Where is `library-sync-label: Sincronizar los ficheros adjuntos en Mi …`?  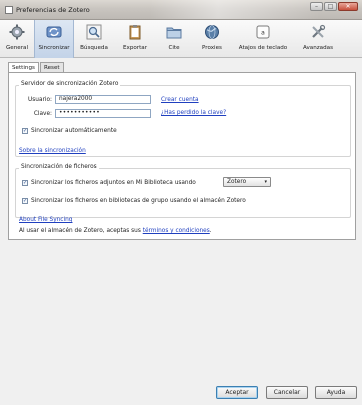
library-sync-label: Sincronizar los ficheros adjuntos en Mi … is located at coordinates (113, 183).